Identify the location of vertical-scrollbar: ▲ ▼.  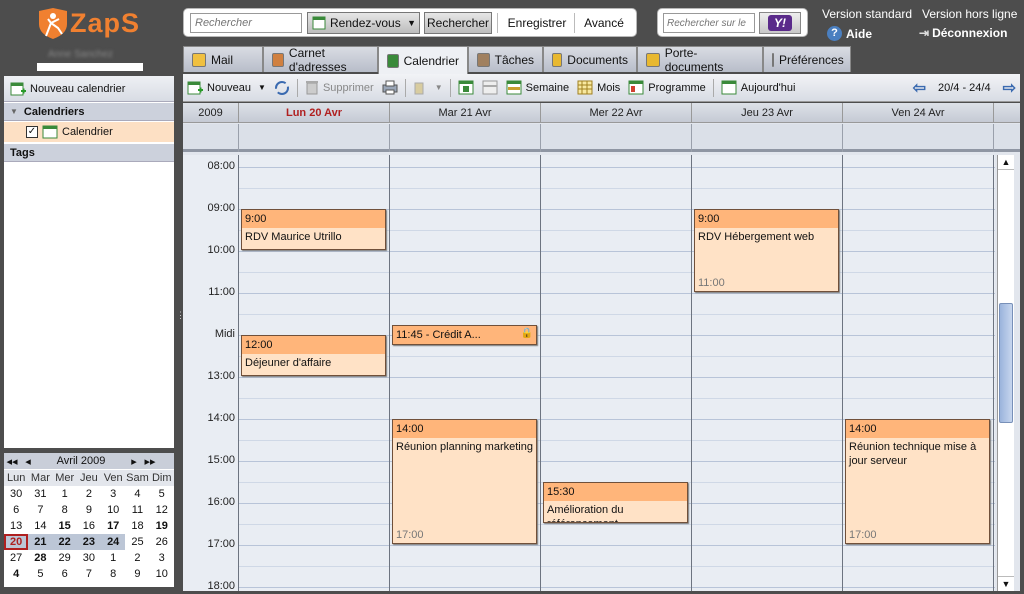
(1005, 373).